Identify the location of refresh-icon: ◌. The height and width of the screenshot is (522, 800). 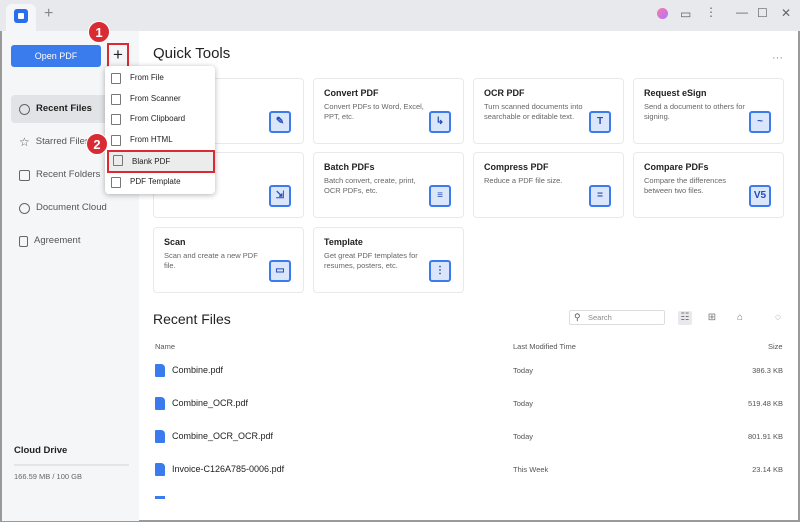
(778, 318).